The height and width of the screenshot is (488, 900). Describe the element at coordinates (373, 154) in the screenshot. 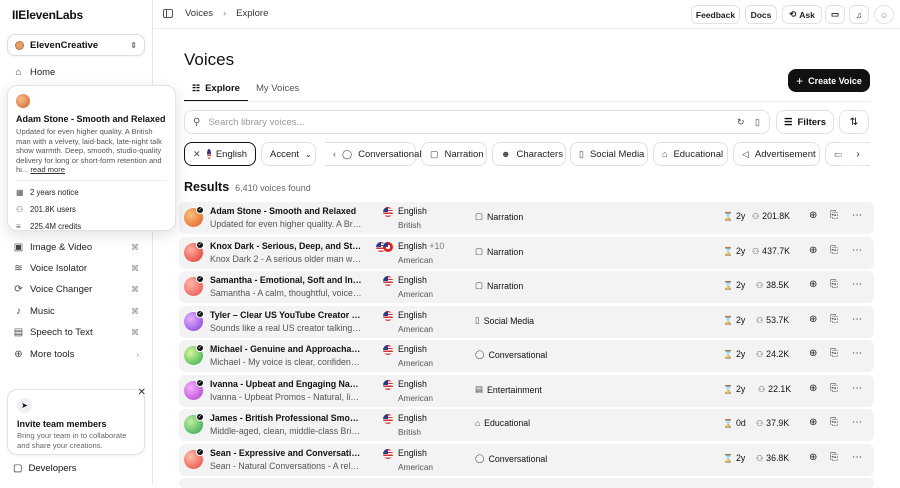

I see `chip-conversational: ‹ ◯ Conversational` at that location.